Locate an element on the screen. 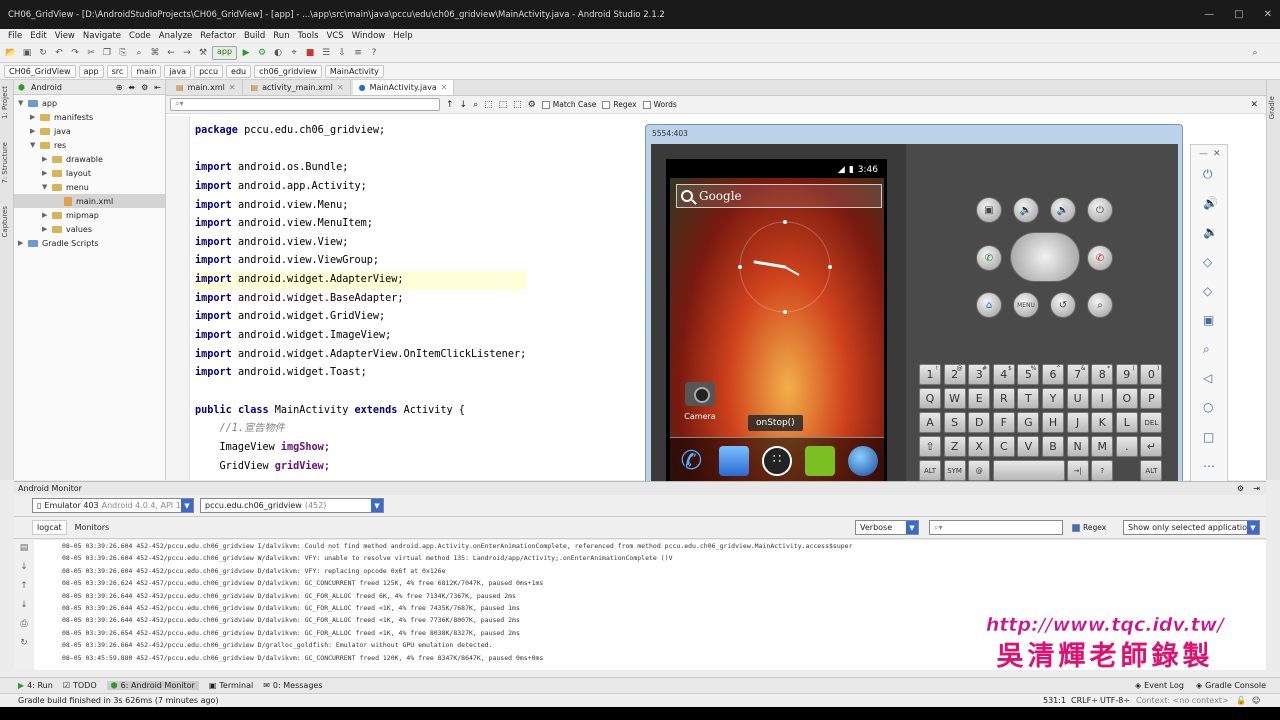 The width and height of the screenshot is (1280, 720). match-case-checkbox: Match Case is located at coordinates (568, 104).